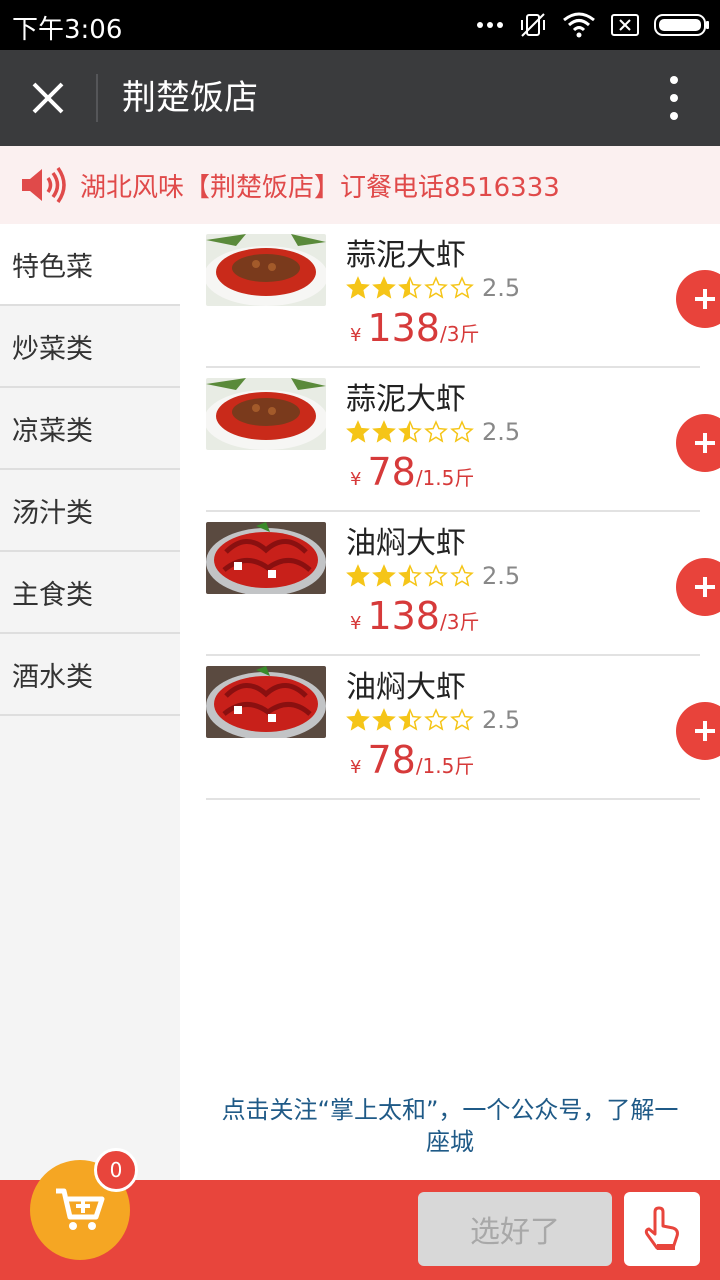  Describe the element at coordinates (80, 1209) in the screenshot. I see `cart-icon` at that location.